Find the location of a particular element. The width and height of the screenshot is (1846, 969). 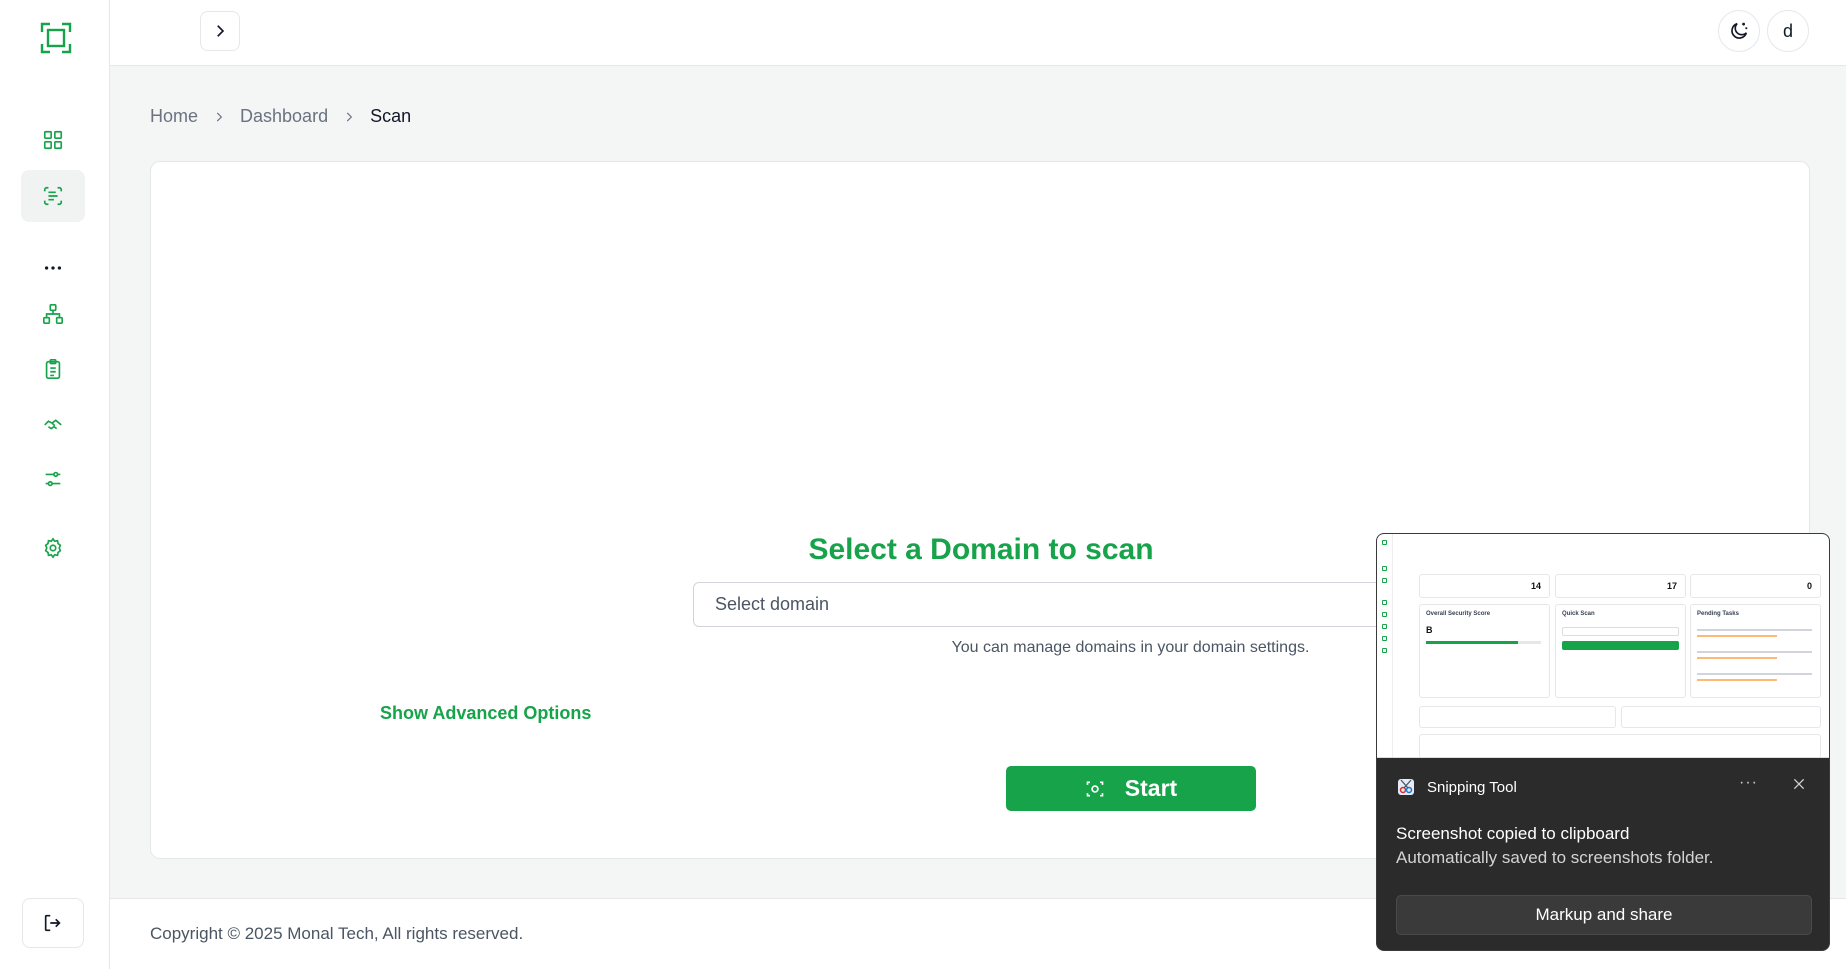

preview-recent-card is located at coordinates (1620, 745).